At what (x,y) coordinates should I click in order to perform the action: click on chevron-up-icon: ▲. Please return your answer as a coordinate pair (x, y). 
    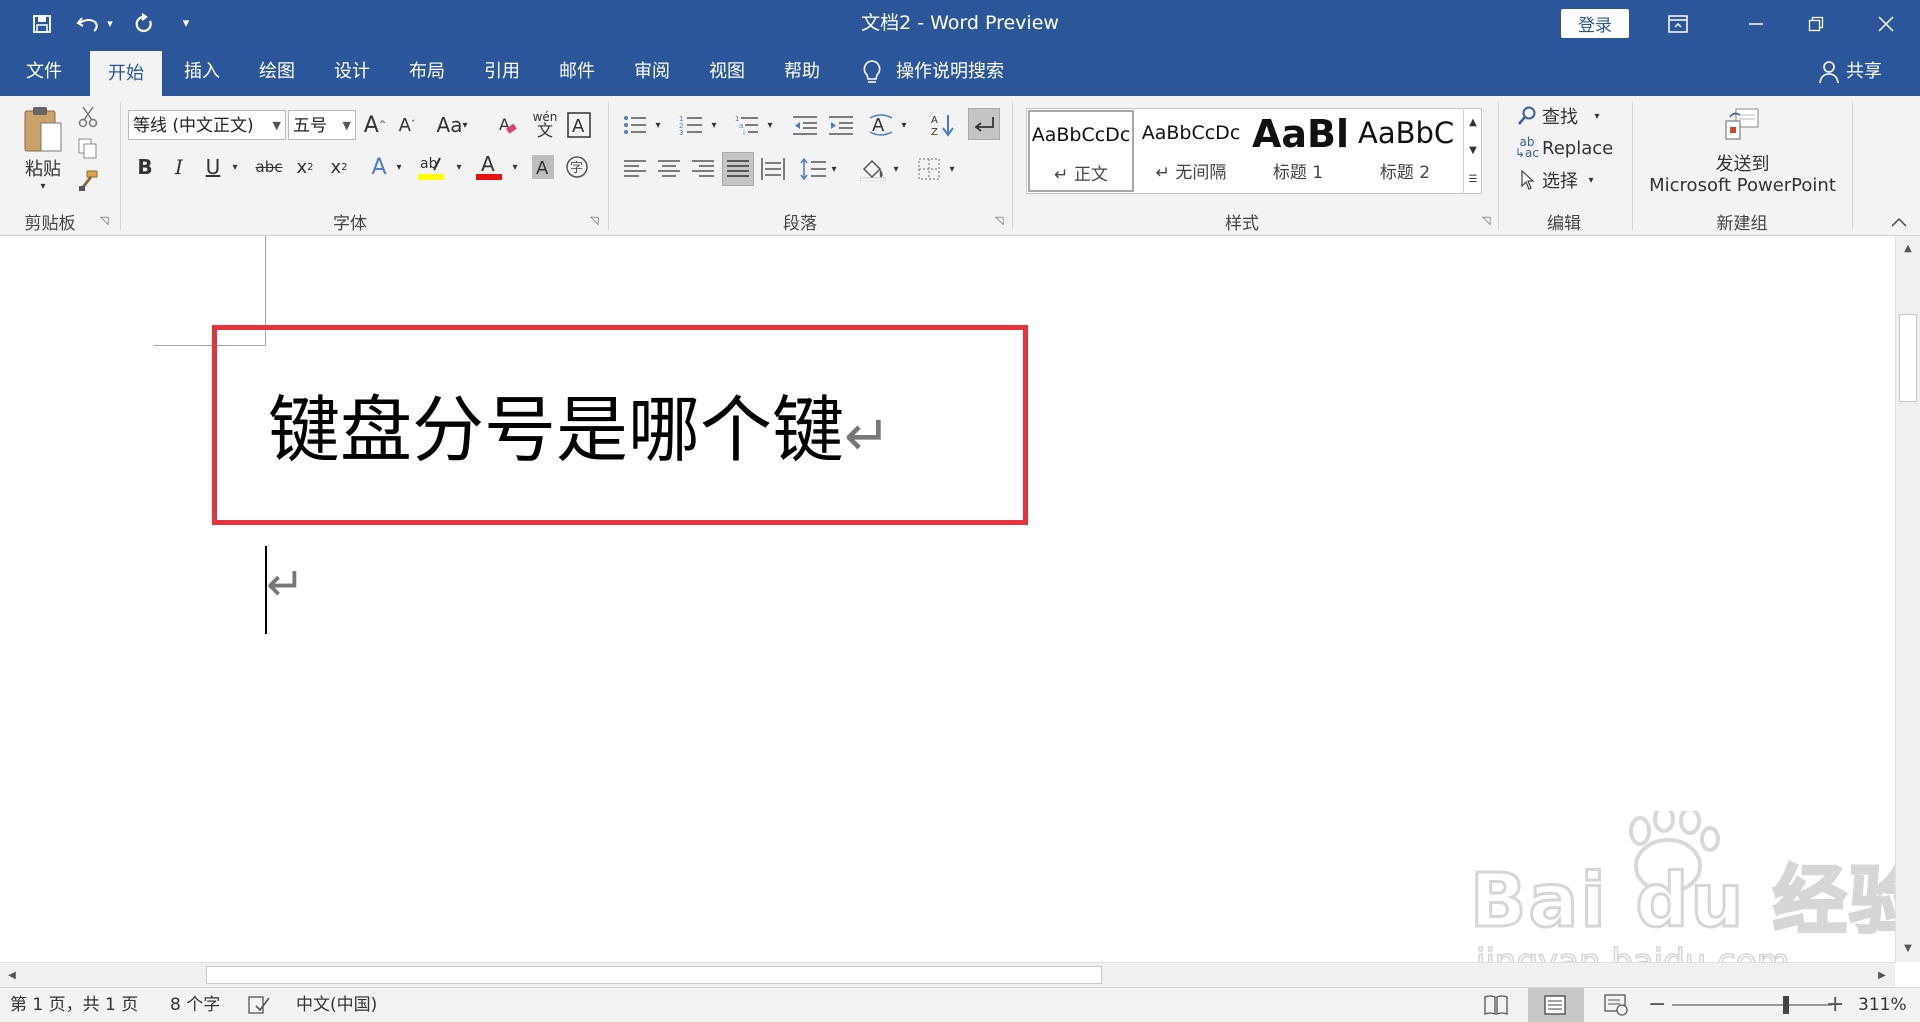
    Looking at the image, I should click on (1473, 122).